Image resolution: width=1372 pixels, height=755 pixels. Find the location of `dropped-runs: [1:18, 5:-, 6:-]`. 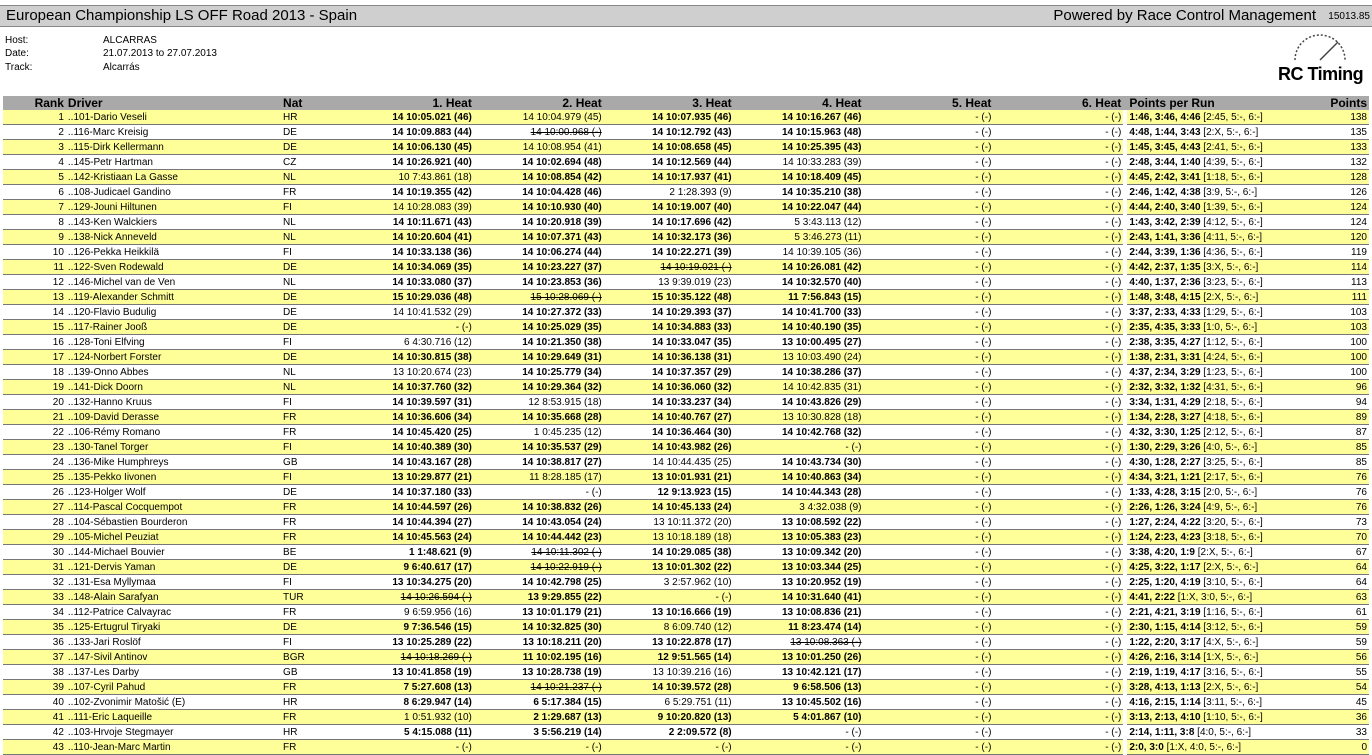

dropped-runs: [1:18, 5:-, 6:-] is located at coordinates (1231, 177).